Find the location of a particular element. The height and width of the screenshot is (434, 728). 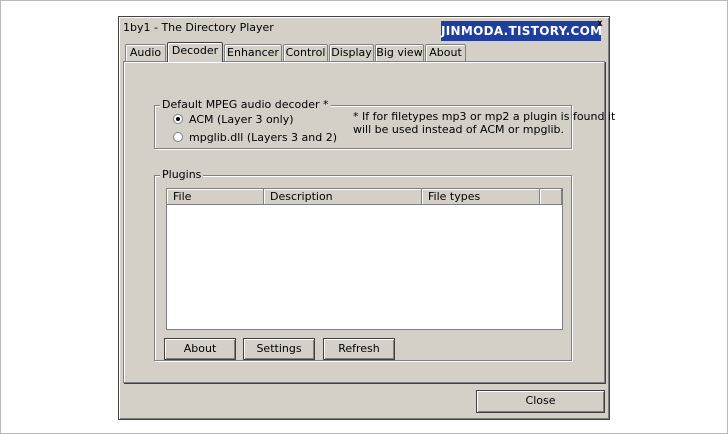

tab-enhancer: Enhancer is located at coordinates (253, 52).